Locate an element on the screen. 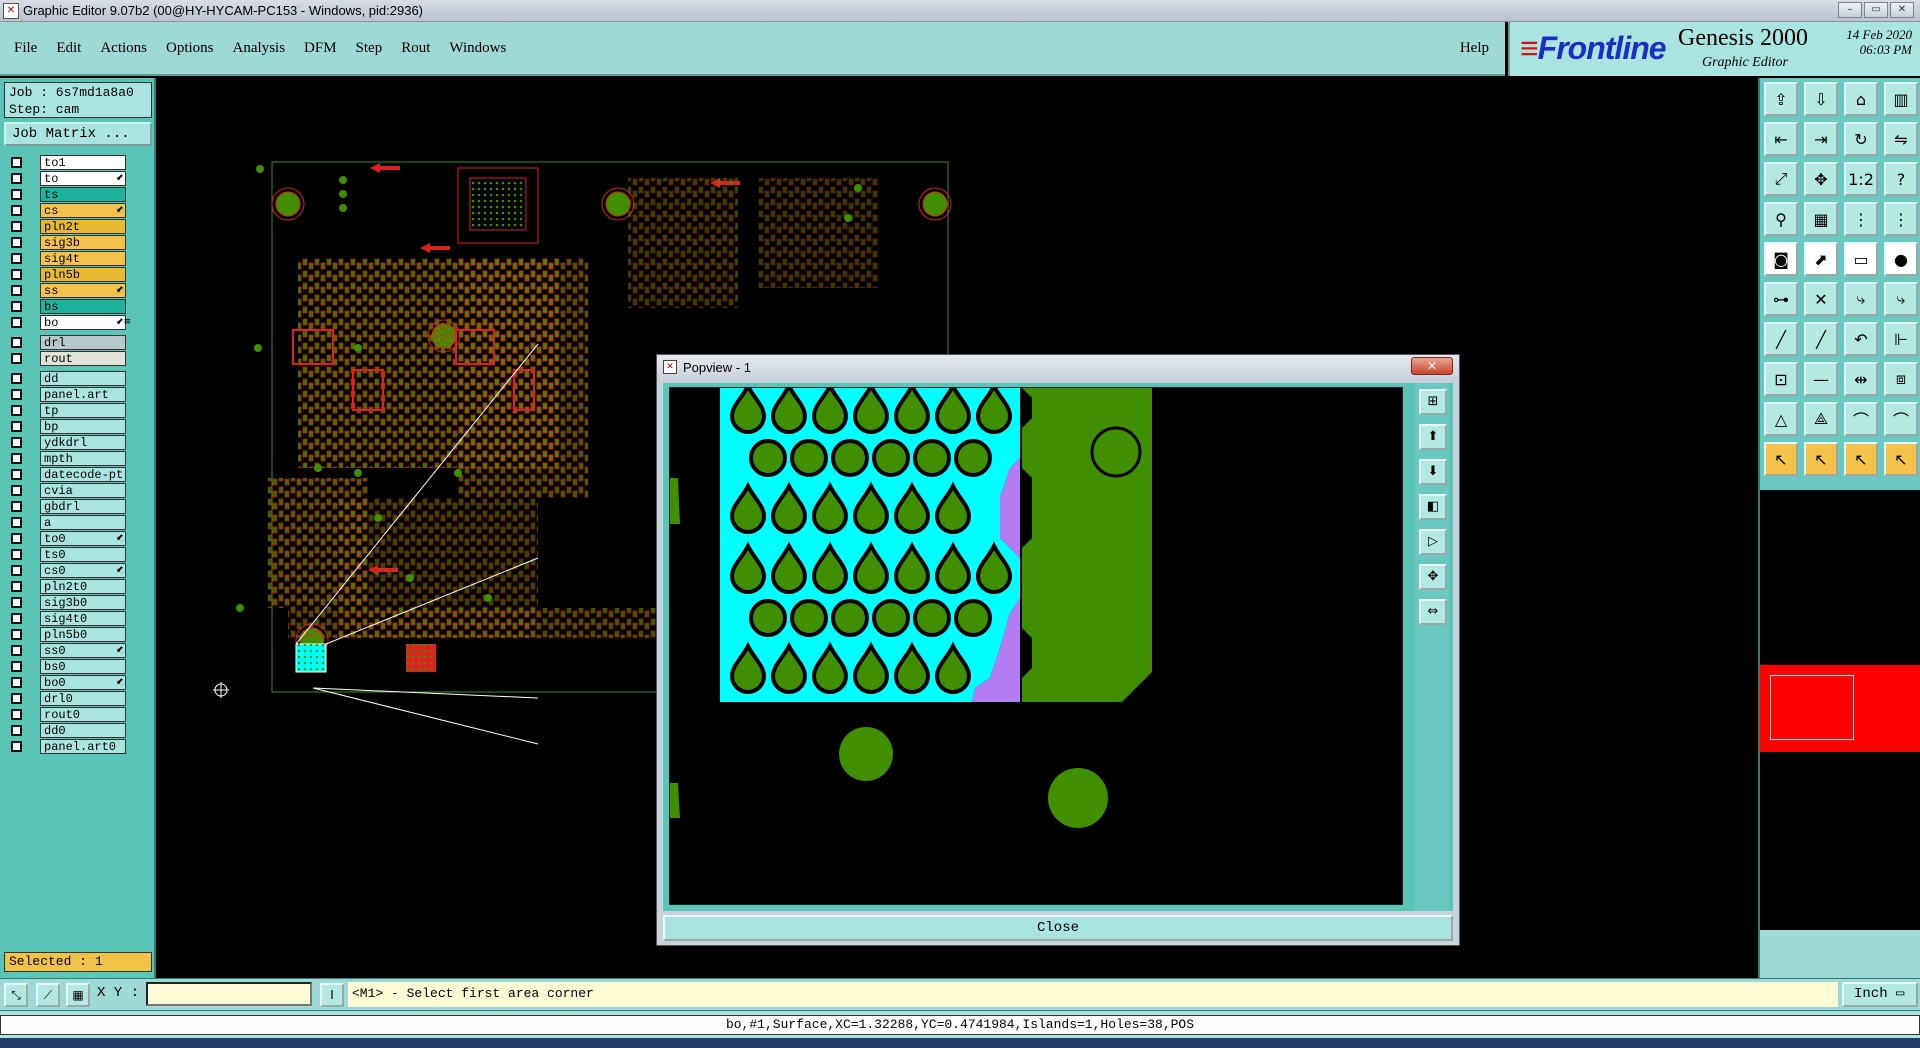 Image resolution: width=1920 pixels, height=1048 pixels. layer-row-pln2t0: pln2t0 is located at coordinates (78, 586).